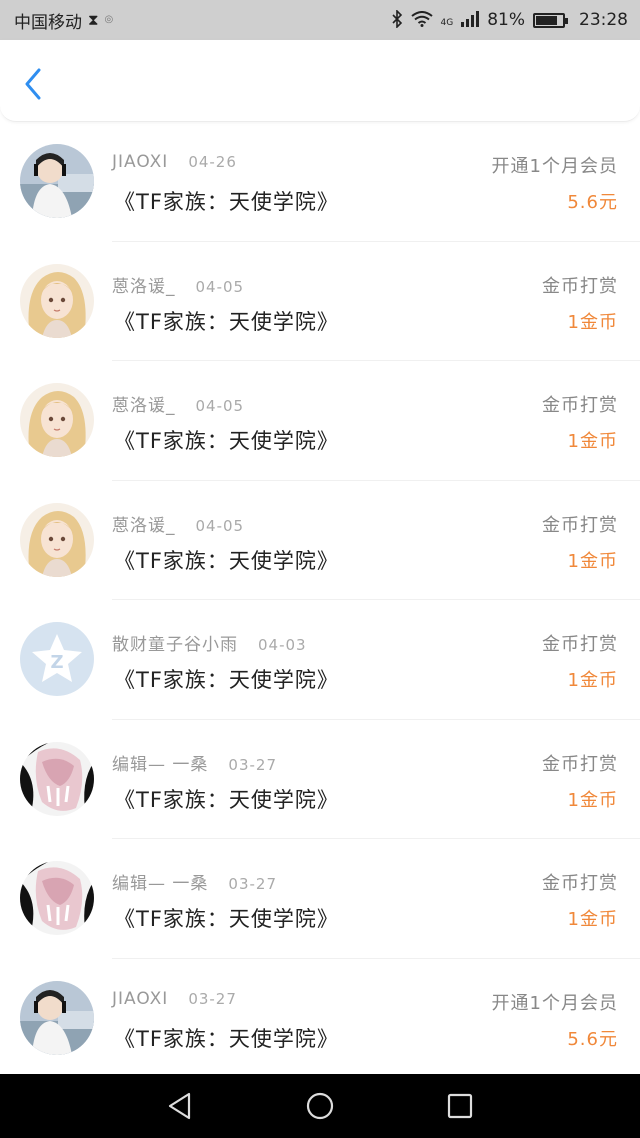  I want to click on wifi-icon, so click(421, 20).